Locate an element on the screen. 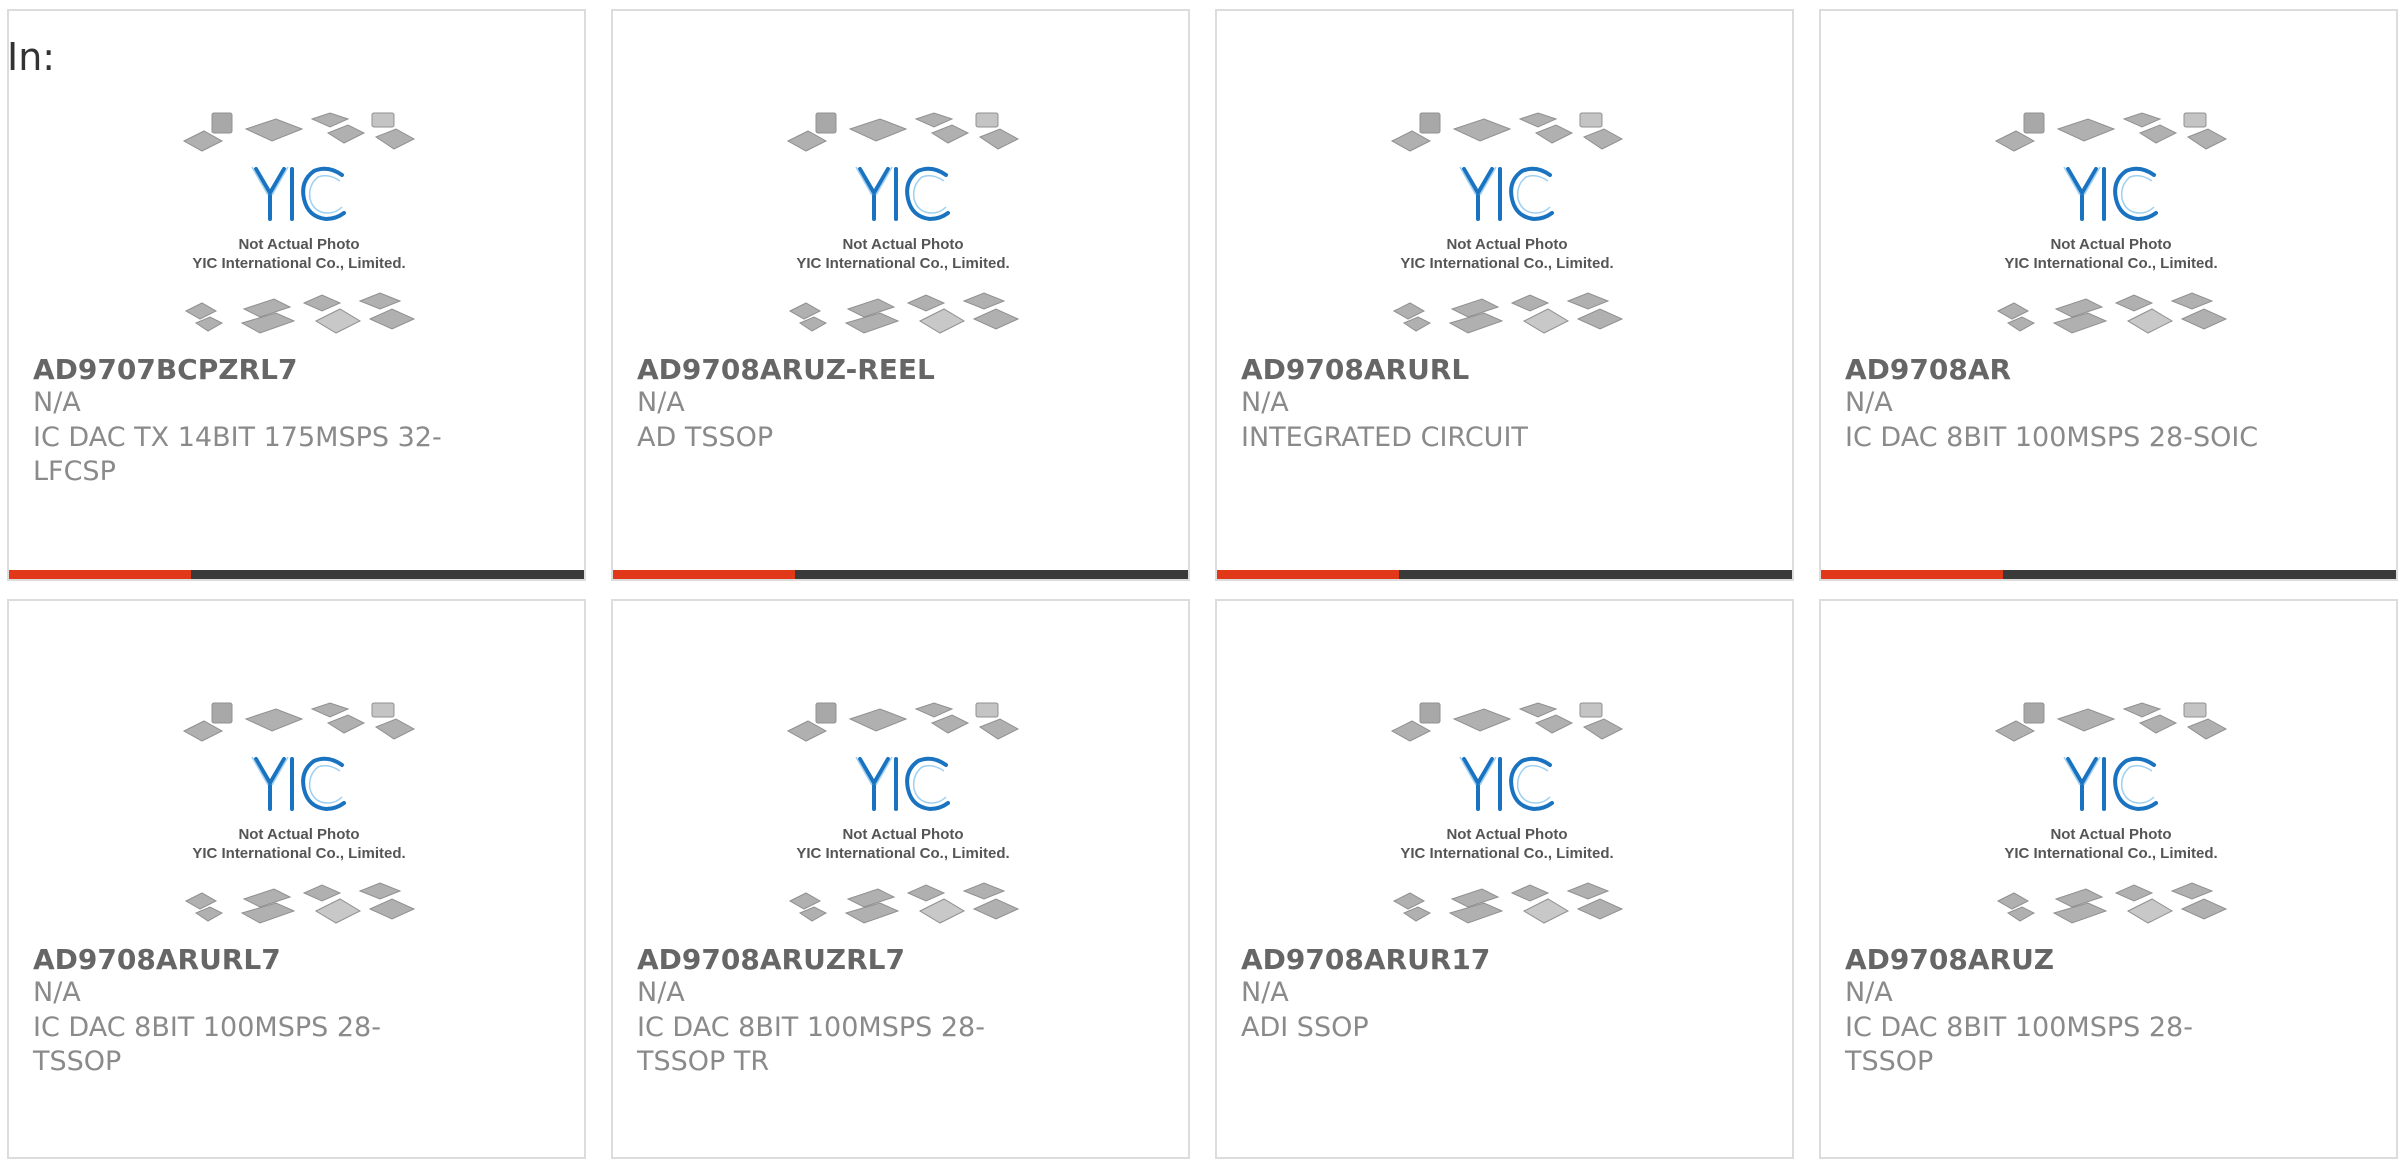 The height and width of the screenshot is (1159, 2400). description: IC DAC TX 14BIT 175MSPS 32-LFCSP is located at coordinates (237, 454).